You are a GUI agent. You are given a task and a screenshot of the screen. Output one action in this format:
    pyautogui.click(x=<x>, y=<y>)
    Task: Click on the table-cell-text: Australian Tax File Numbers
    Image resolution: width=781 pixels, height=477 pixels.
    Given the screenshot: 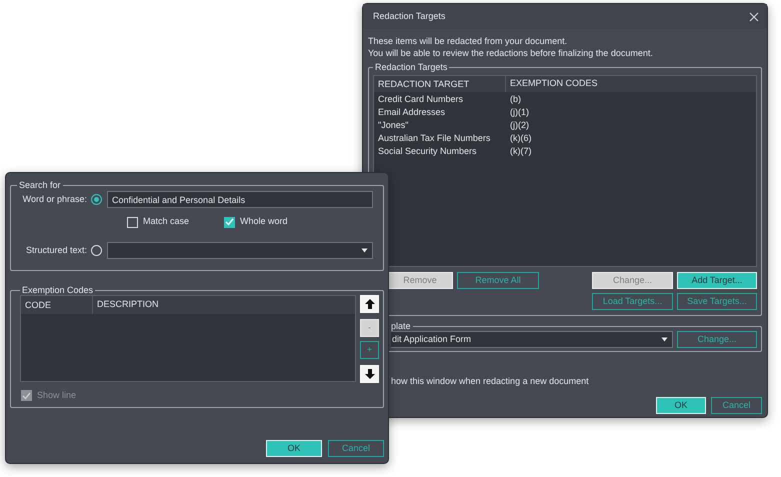 What is the action you would take?
    pyautogui.click(x=434, y=138)
    